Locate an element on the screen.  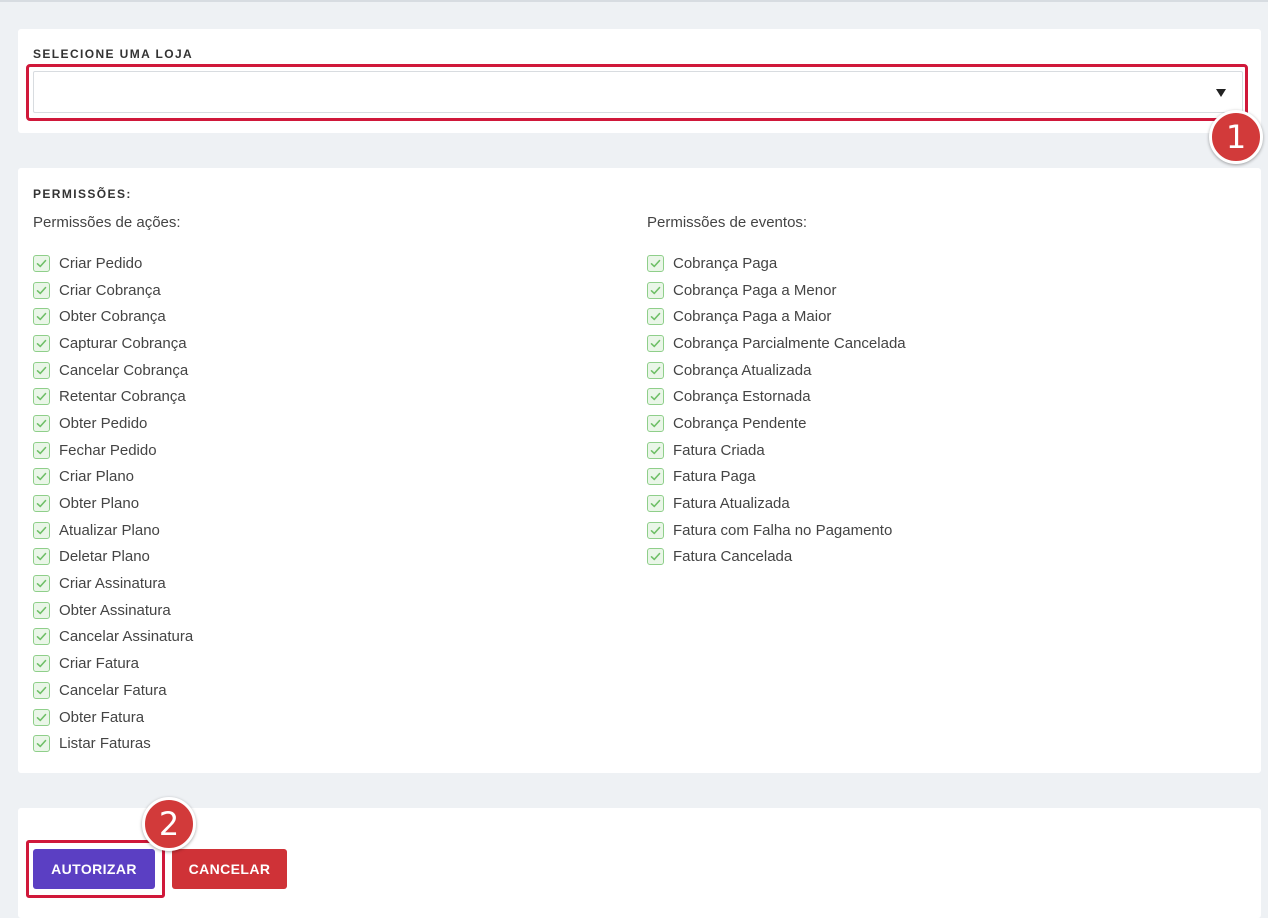
permission-label: Criar Pedido is located at coordinates (101, 263).